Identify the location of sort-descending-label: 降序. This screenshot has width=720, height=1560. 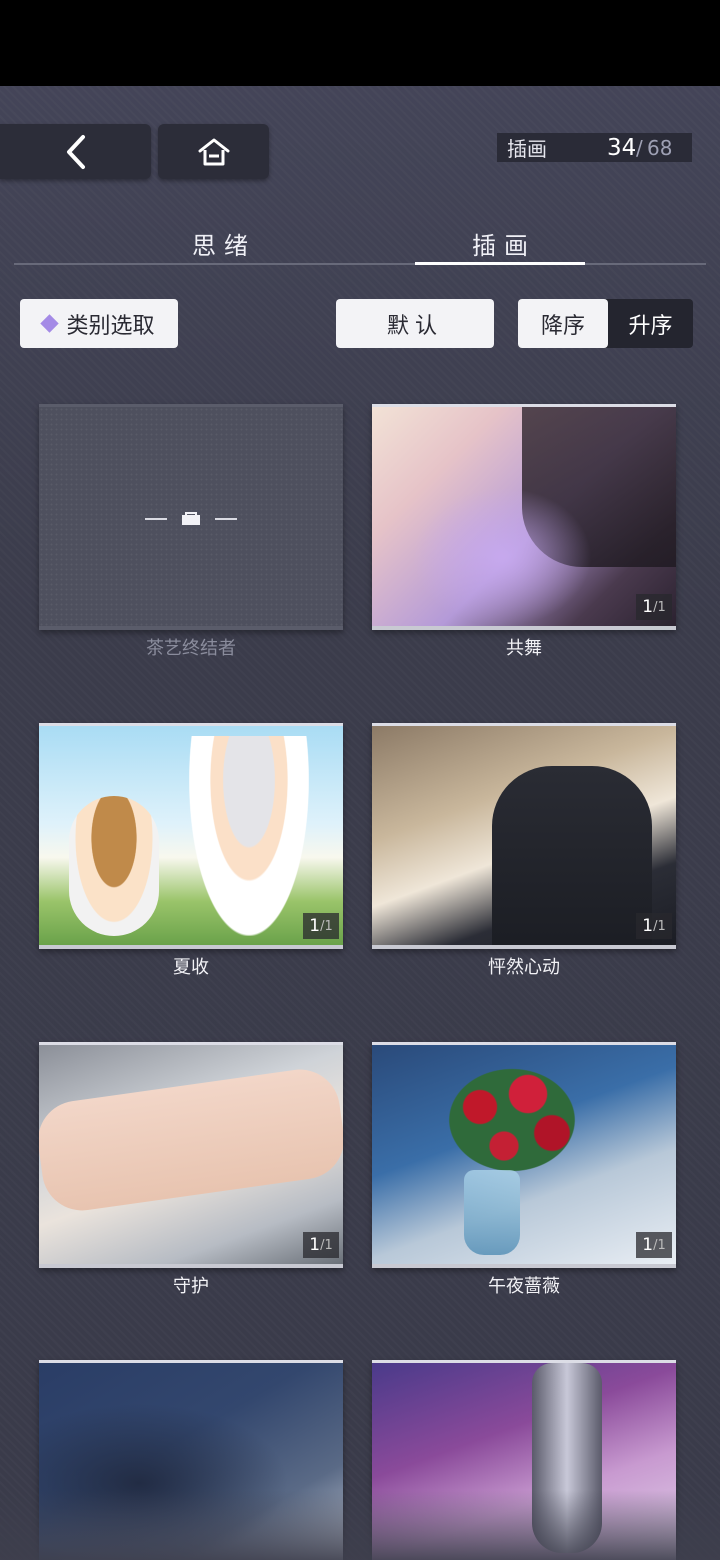
(562, 326).